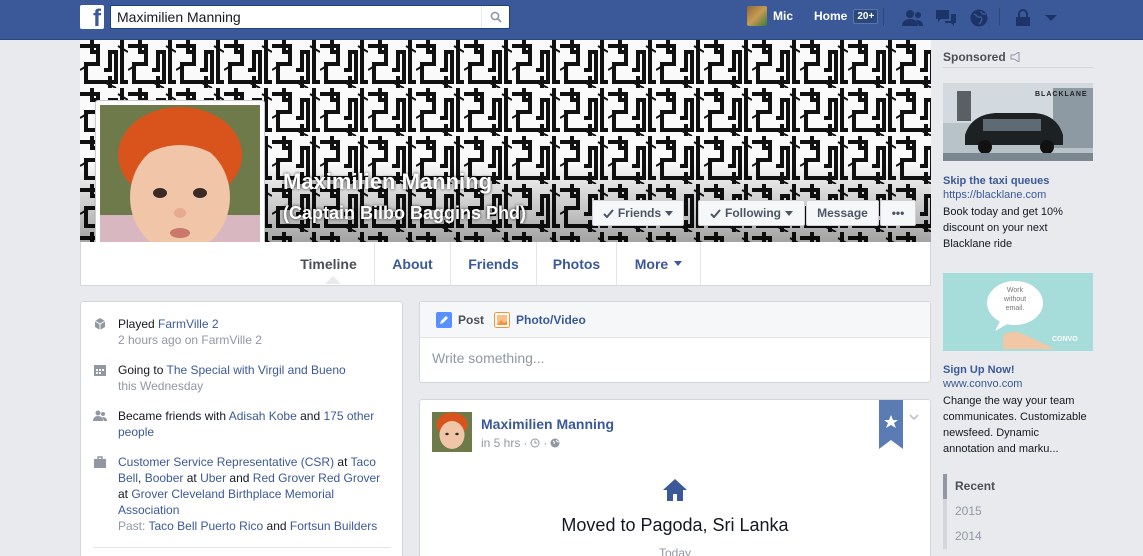 The image size is (1143, 556). Describe the element at coordinates (914, 417) in the screenshot. I see `story-options-chevron-icon` at that location.